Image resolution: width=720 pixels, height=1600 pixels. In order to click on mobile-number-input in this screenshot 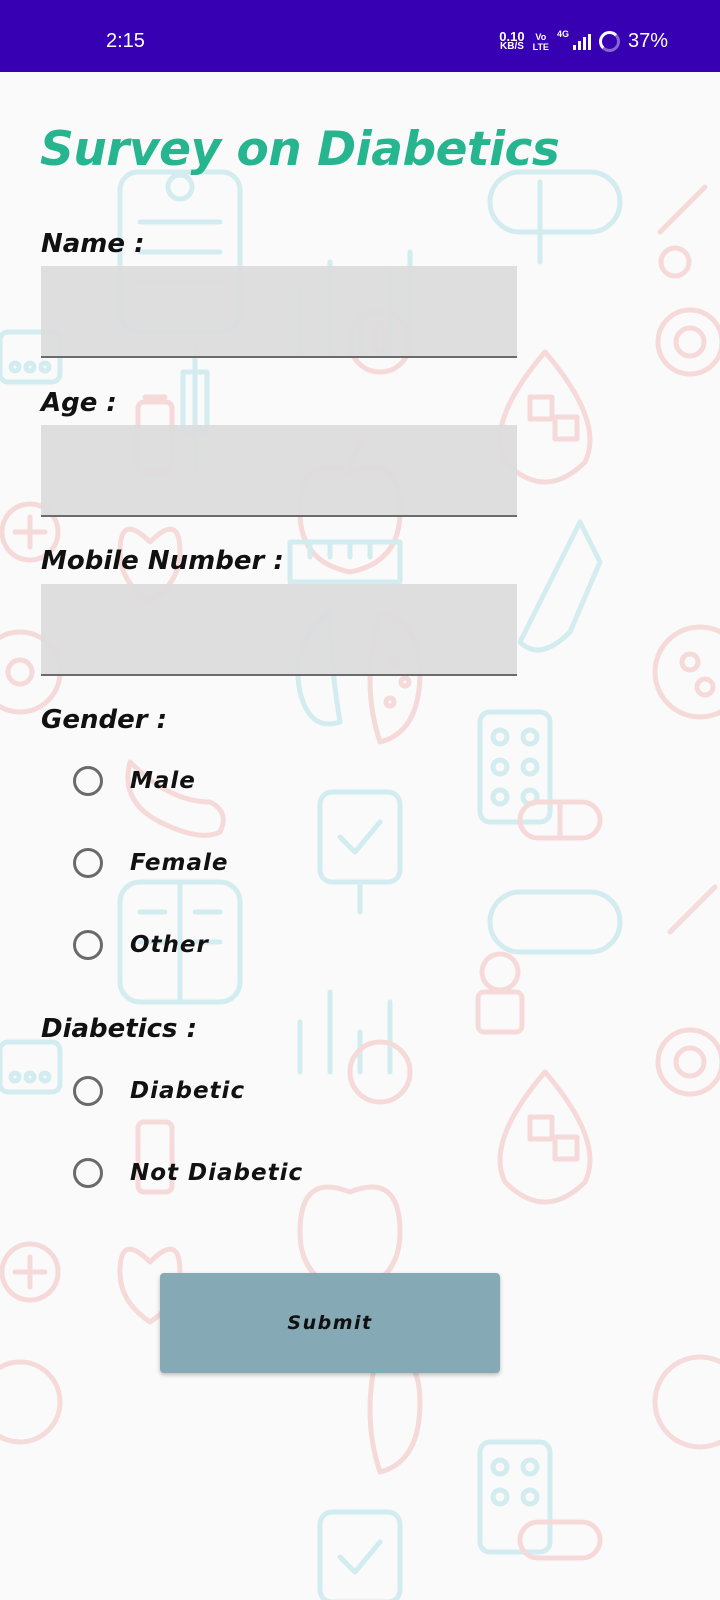, I will do `click(279, 630)`.